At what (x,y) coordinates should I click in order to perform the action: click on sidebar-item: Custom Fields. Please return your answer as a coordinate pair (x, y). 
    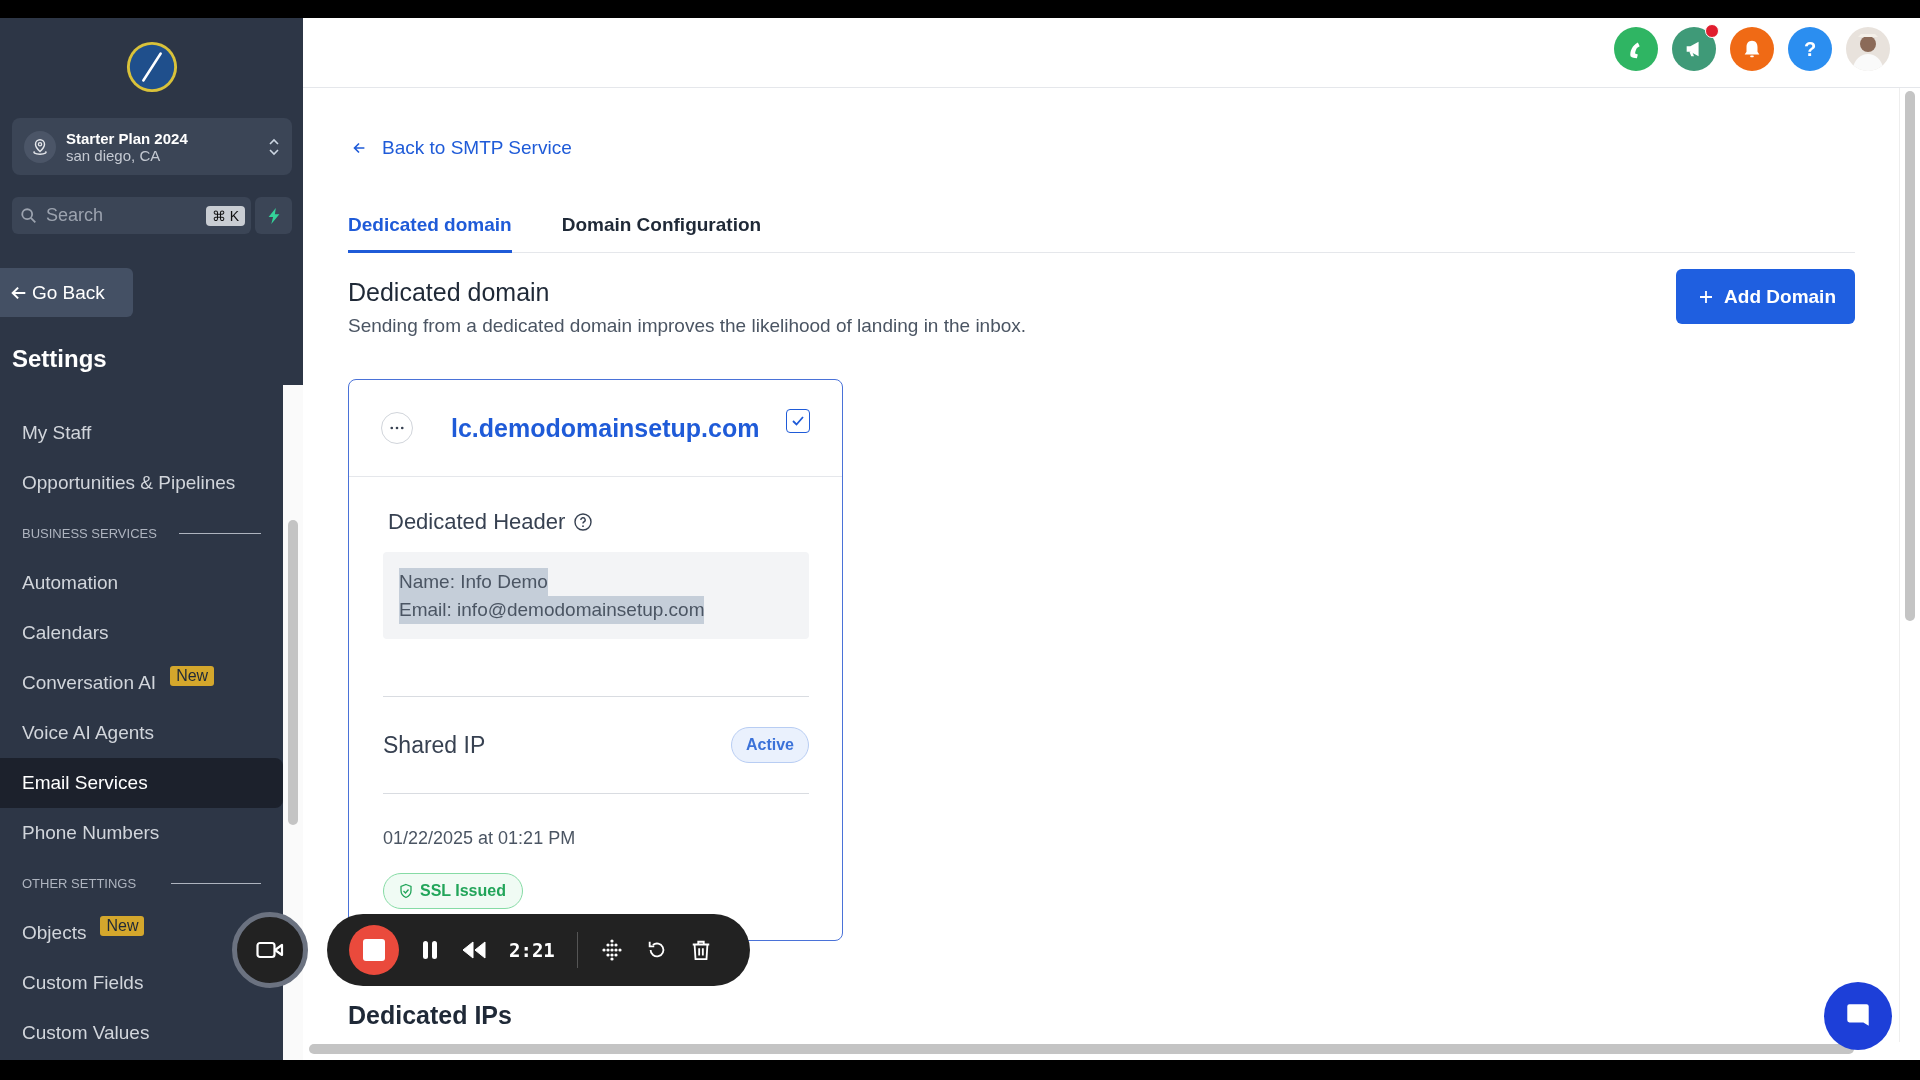
    Looking at the image, I should click on (83, 983).